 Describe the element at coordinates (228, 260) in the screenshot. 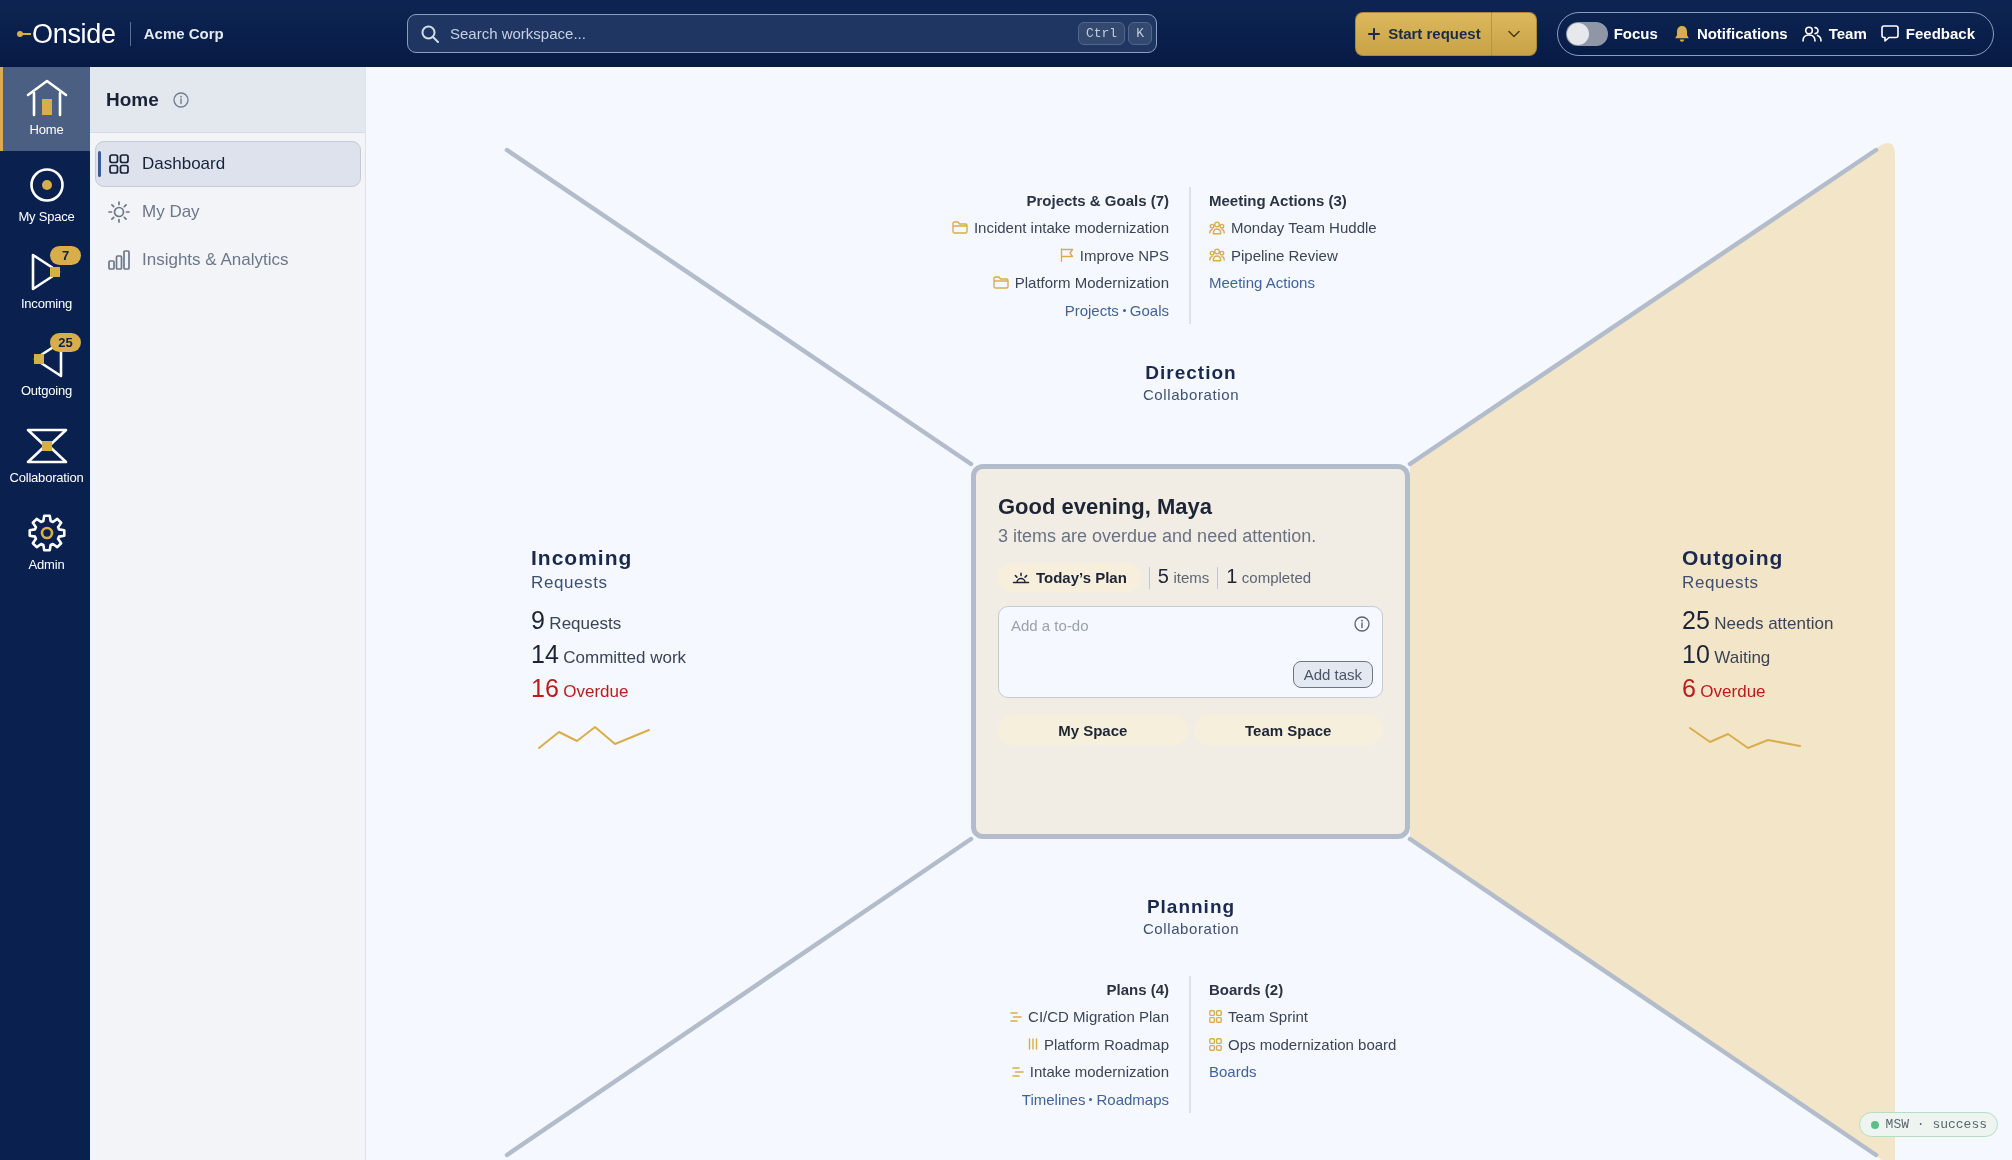

I see `sidebar-item: Insights & Analytics` at that location.